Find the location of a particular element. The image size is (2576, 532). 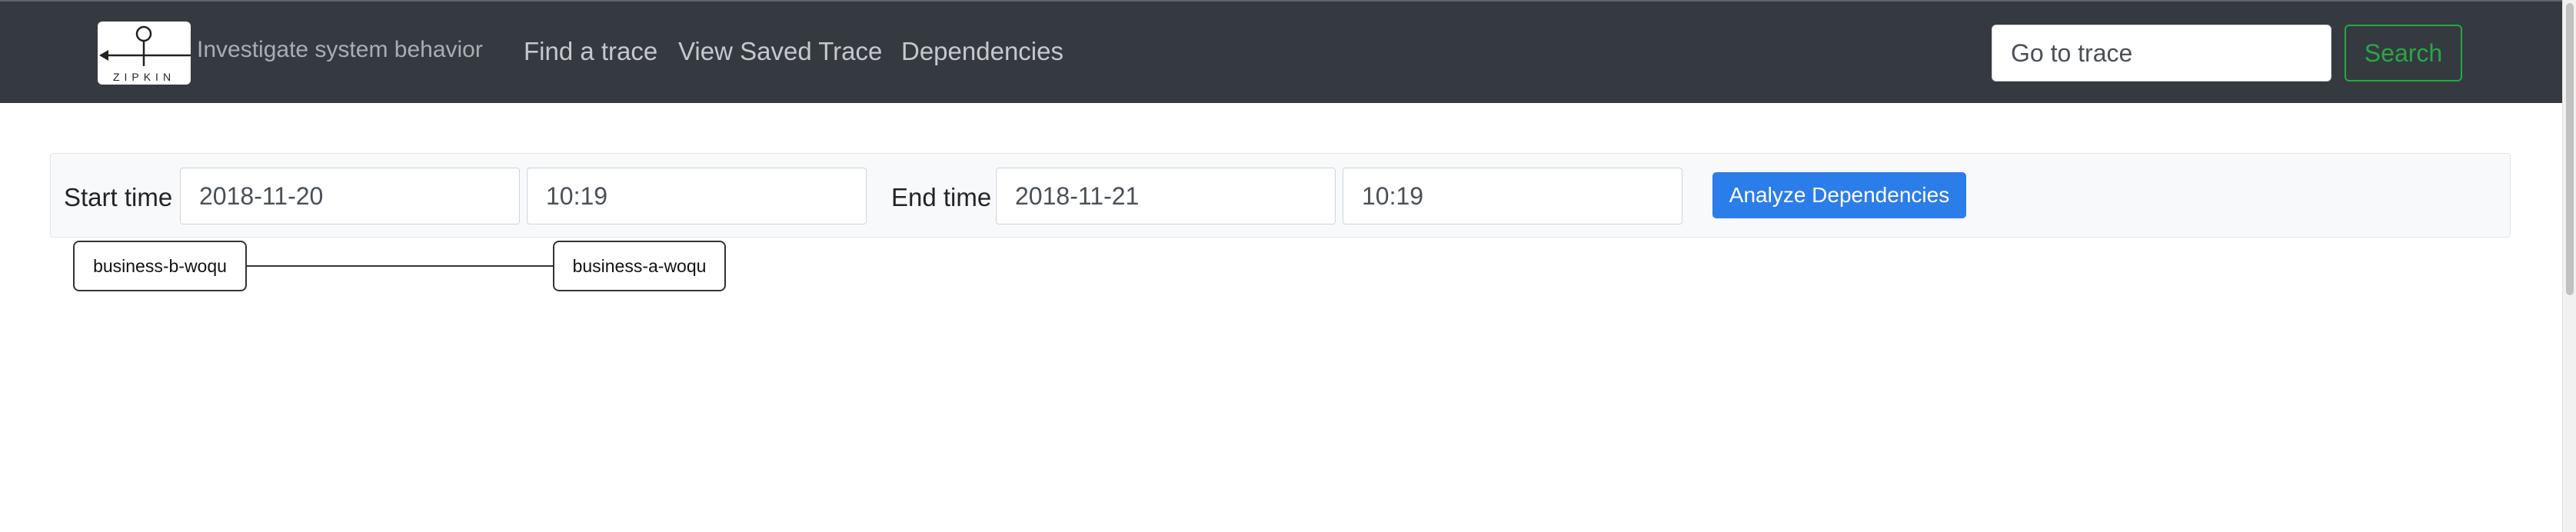

graph-node-business-a-woqu: business-a-woqu is located at coordinates (639, 266).